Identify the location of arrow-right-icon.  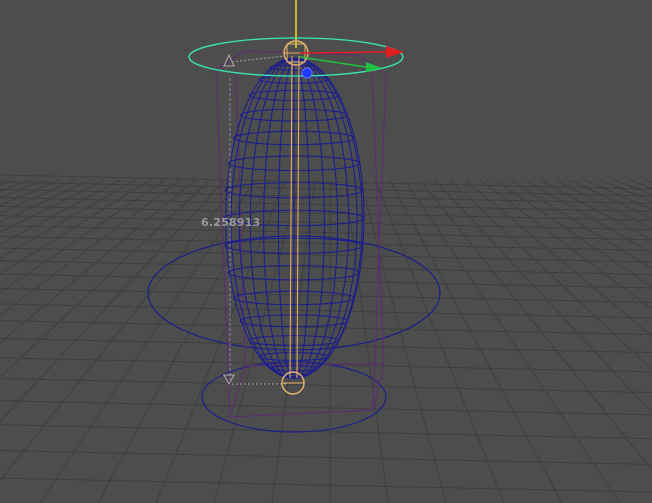
(395, 52).